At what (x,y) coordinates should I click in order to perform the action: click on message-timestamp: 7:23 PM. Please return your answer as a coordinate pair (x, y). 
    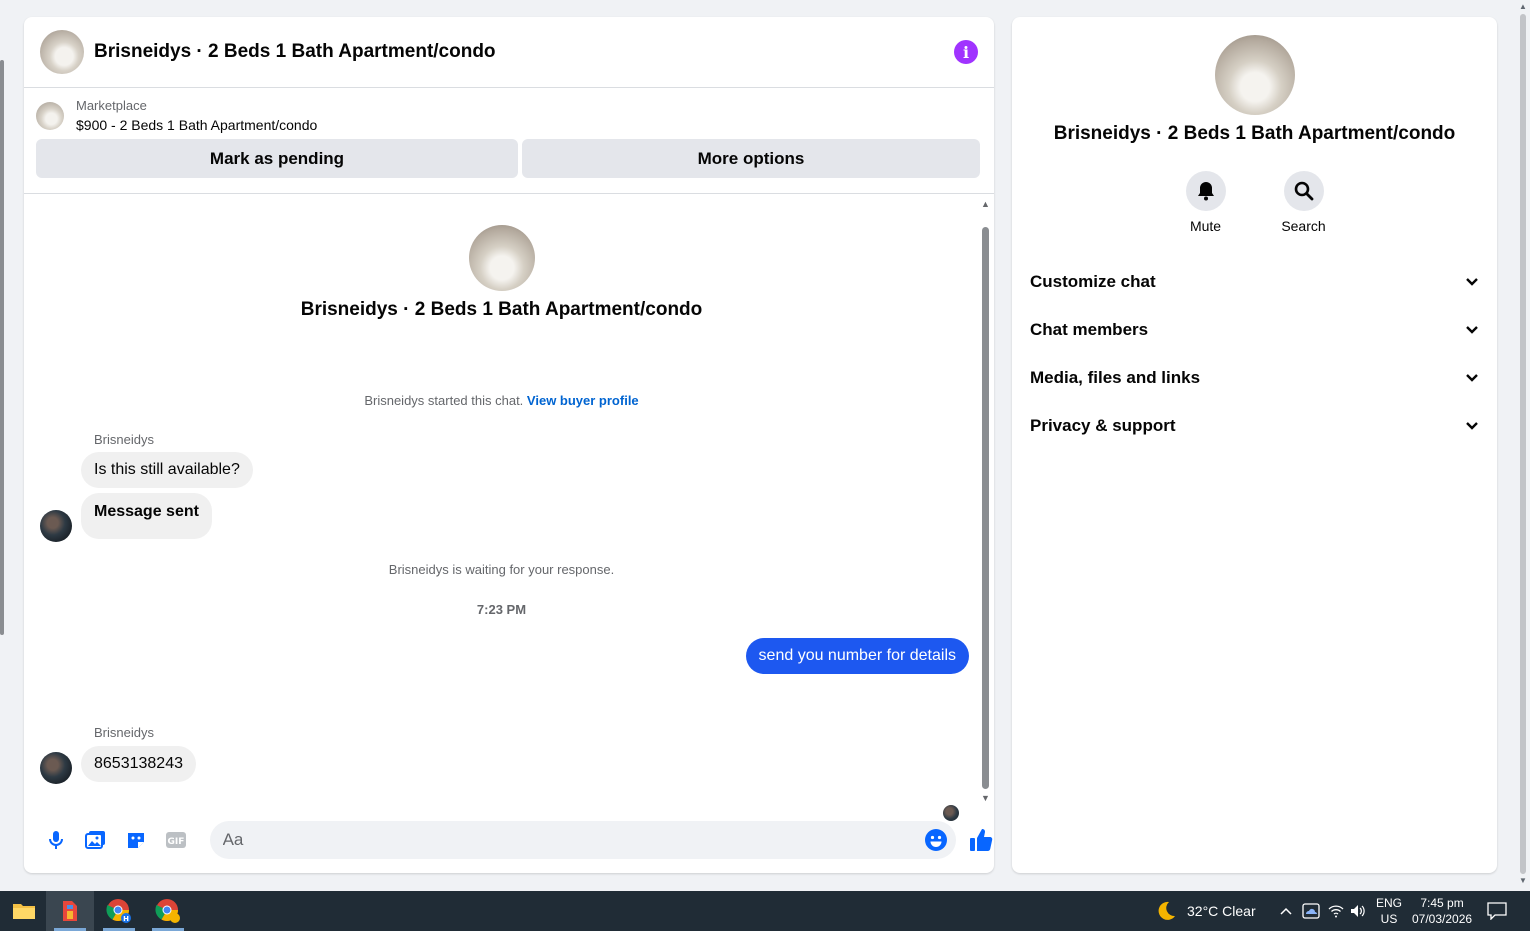
    Looking at the image, I should click on (501, 609).